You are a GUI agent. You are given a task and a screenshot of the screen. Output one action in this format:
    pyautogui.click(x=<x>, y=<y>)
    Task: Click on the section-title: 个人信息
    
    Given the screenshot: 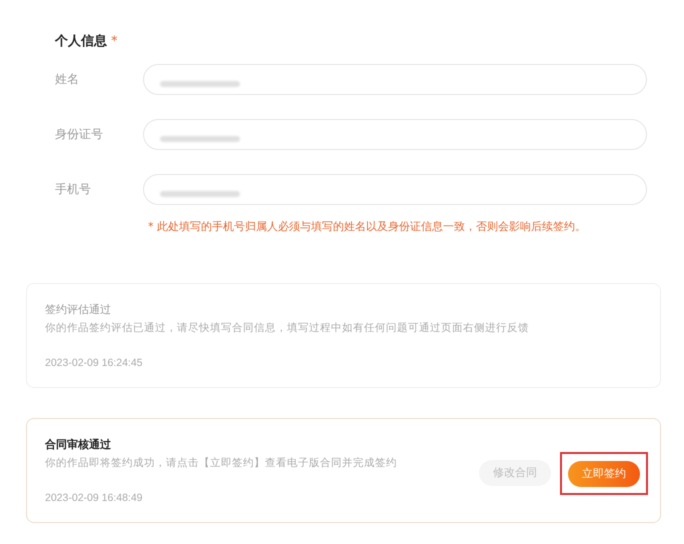 What is the action you would take?
    pyautogui.click(x=81, y=42)
    